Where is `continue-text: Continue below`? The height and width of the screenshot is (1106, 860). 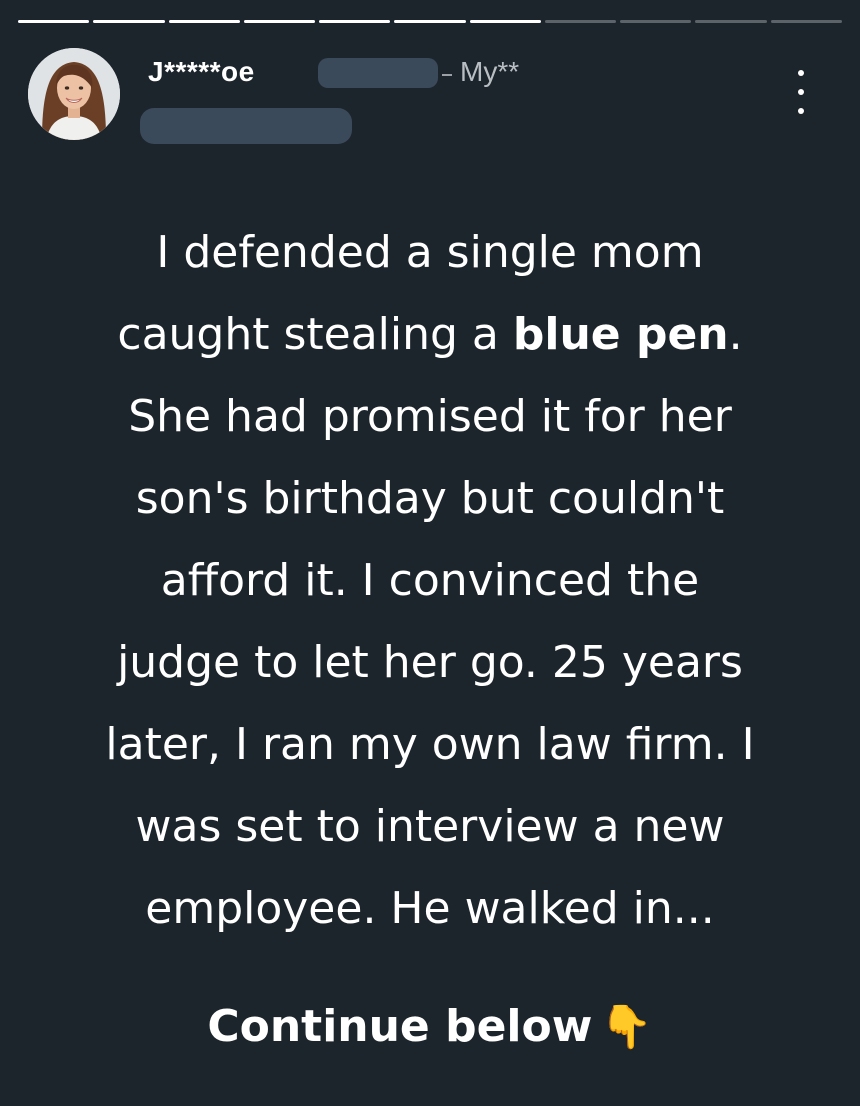
continue-text: Continue below is located at coordinates (400, 1026).